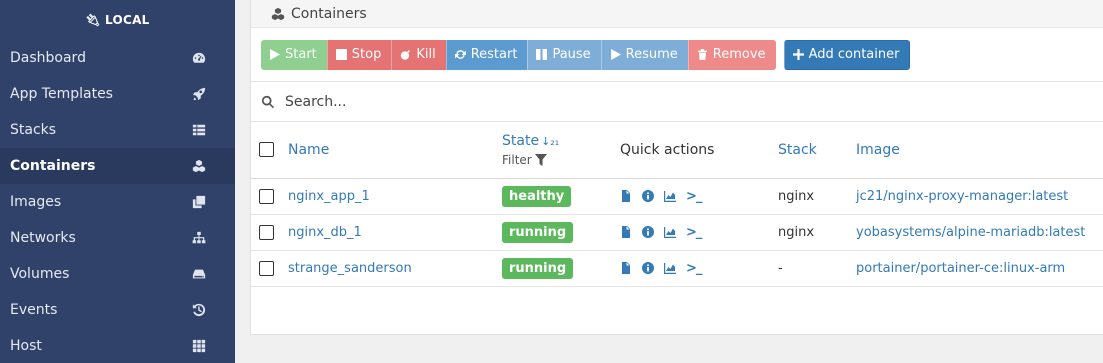 This screenshot has width=1103, height=363. What do you see at coordinates (780, 268) in the screenshot?
I see `stack-name: -` at bounding box center [780, 268].